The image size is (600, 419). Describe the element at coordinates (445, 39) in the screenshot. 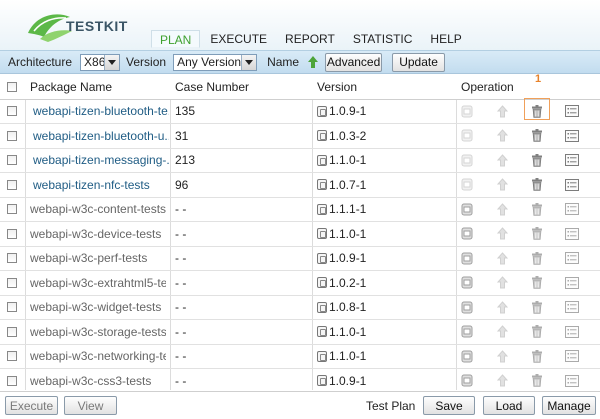

I see `nav-help: HELP` at that location.